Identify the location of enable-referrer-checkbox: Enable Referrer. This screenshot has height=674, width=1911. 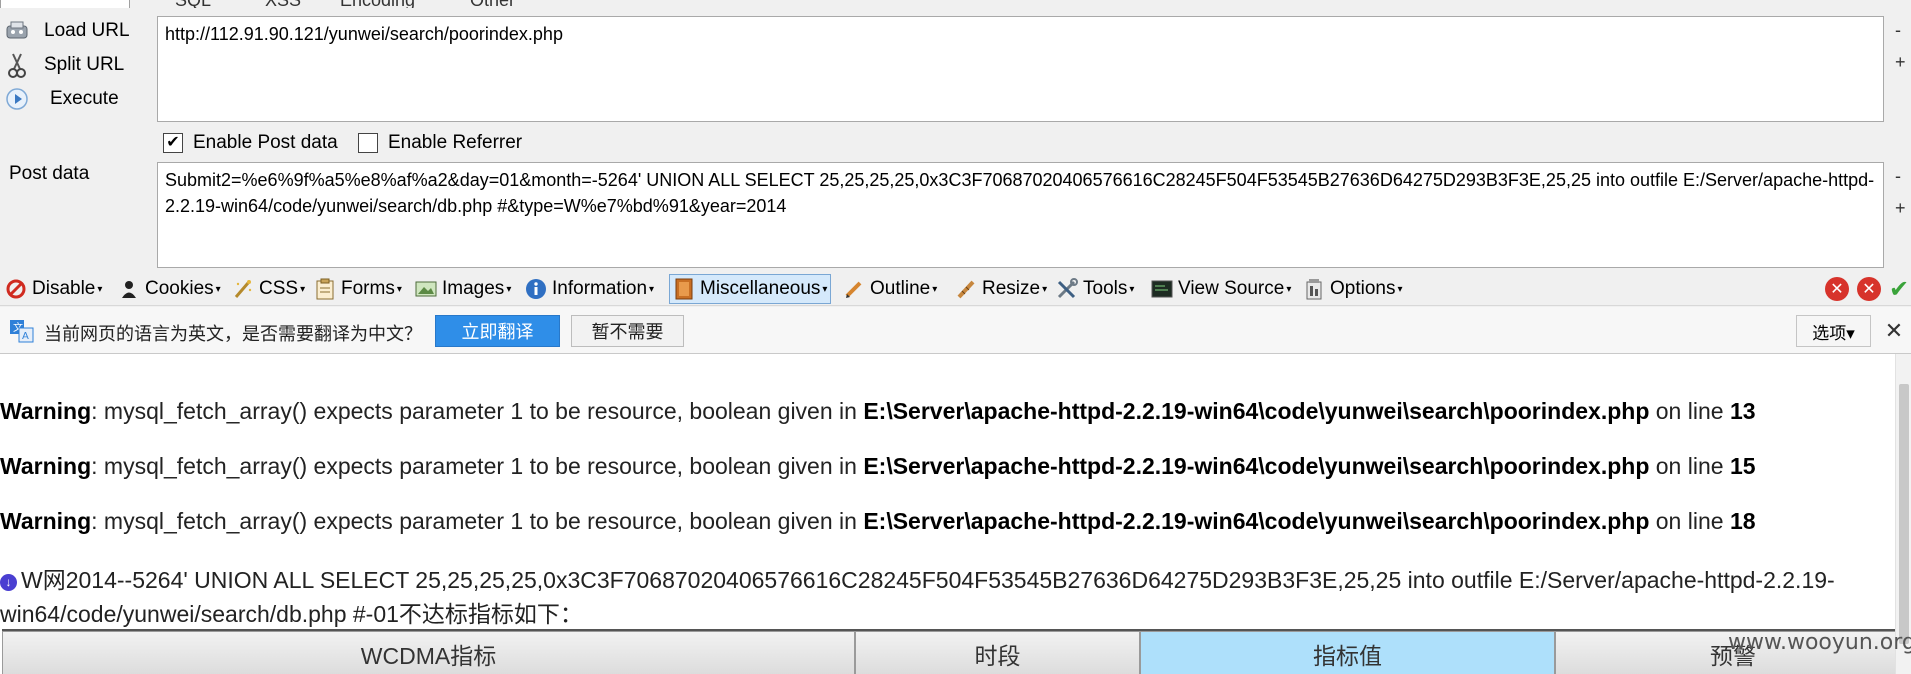
(440, 143).